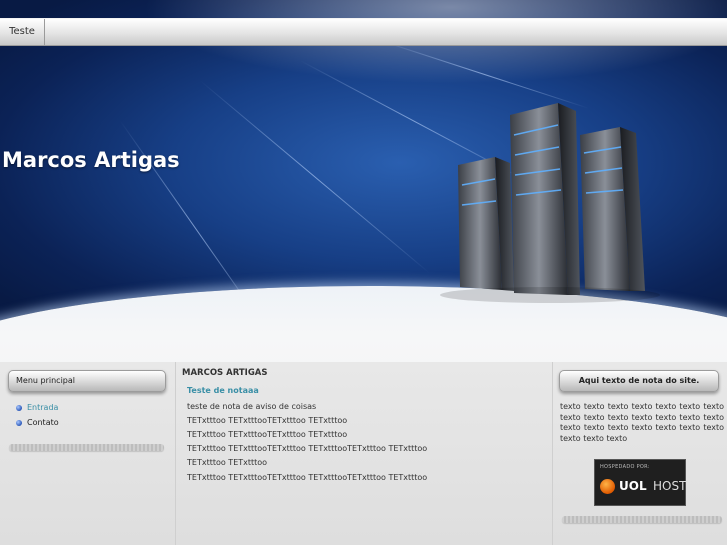 This screenshot has width=727, height=545. I want to click on uol-brand: UOL, so click(633, 486).